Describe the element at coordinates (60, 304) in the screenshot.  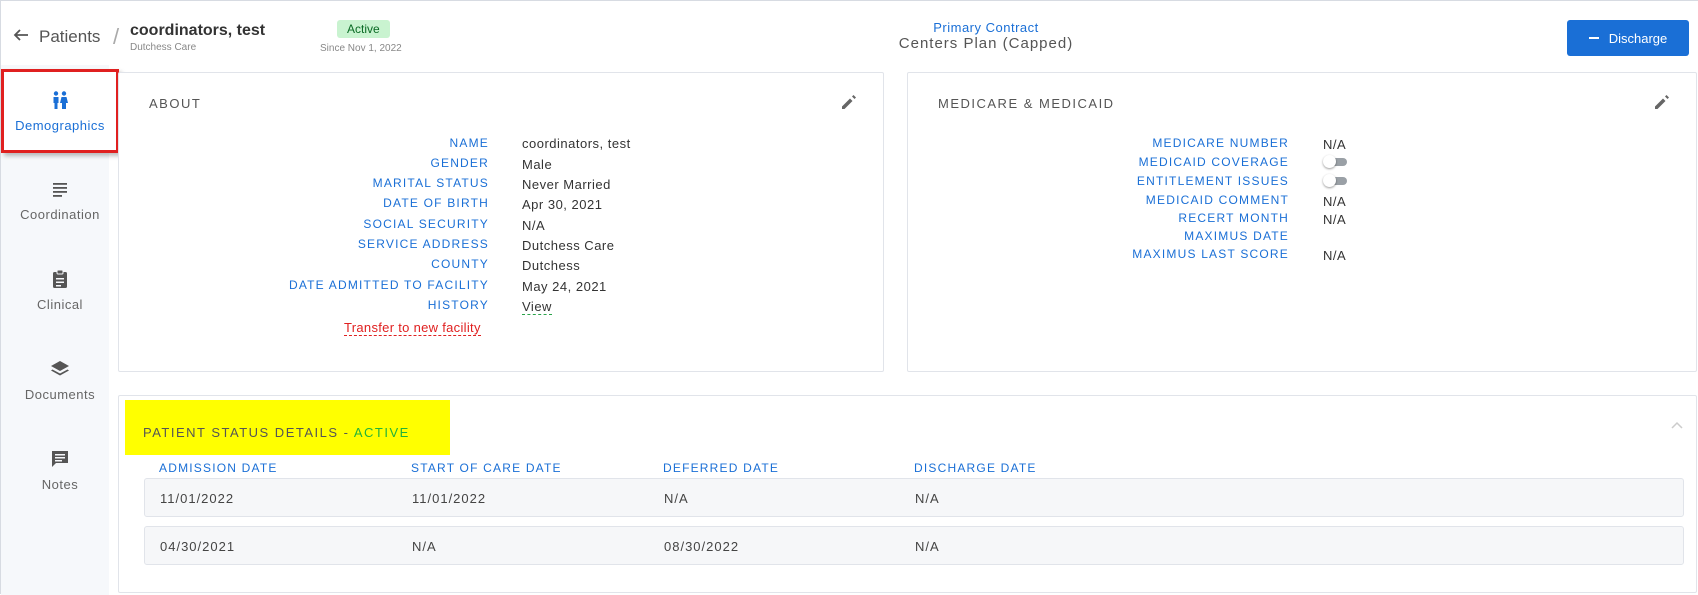
I see `sidebar-item-label: Clinical` at that location.